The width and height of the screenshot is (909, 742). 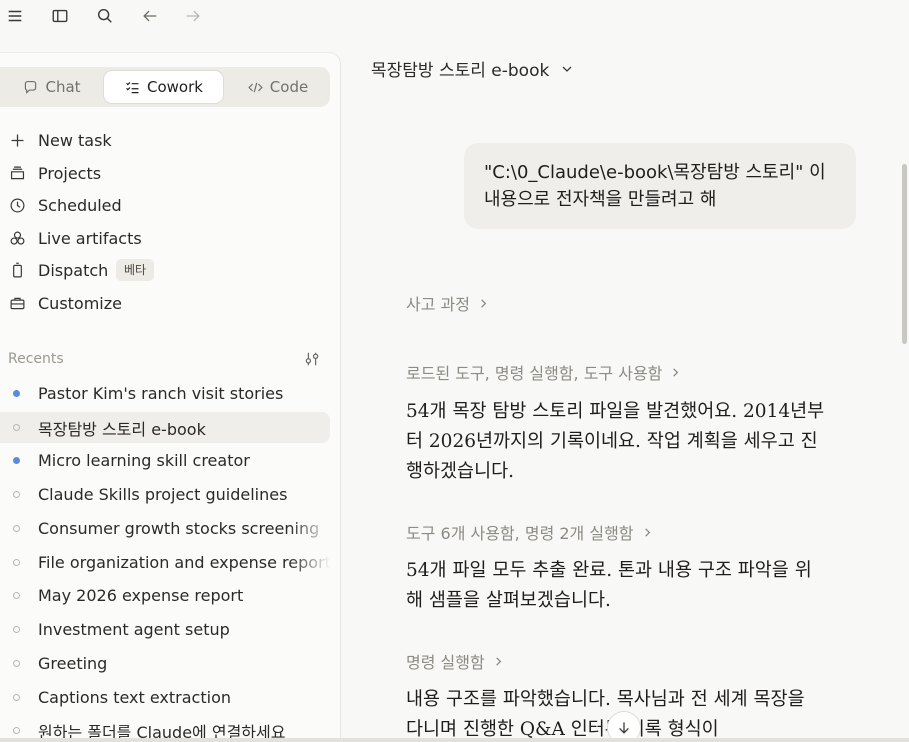 What do you see at coordinates (144, 460) in the screenshot?
I see `recent-item-label: Micro learning skill creator` at bounding box center [144, 460].